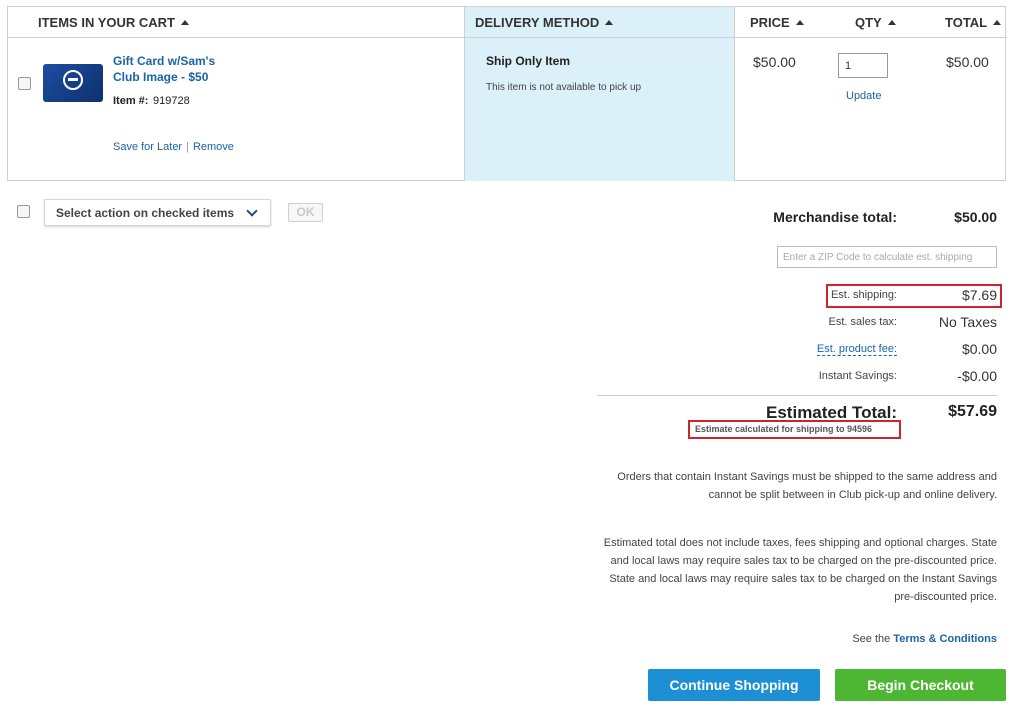 The image size is (1012, 707). Describe the element at coordinates (979, 295) in the screenshot. I see `est-shipping-value: $7.69` at that location.